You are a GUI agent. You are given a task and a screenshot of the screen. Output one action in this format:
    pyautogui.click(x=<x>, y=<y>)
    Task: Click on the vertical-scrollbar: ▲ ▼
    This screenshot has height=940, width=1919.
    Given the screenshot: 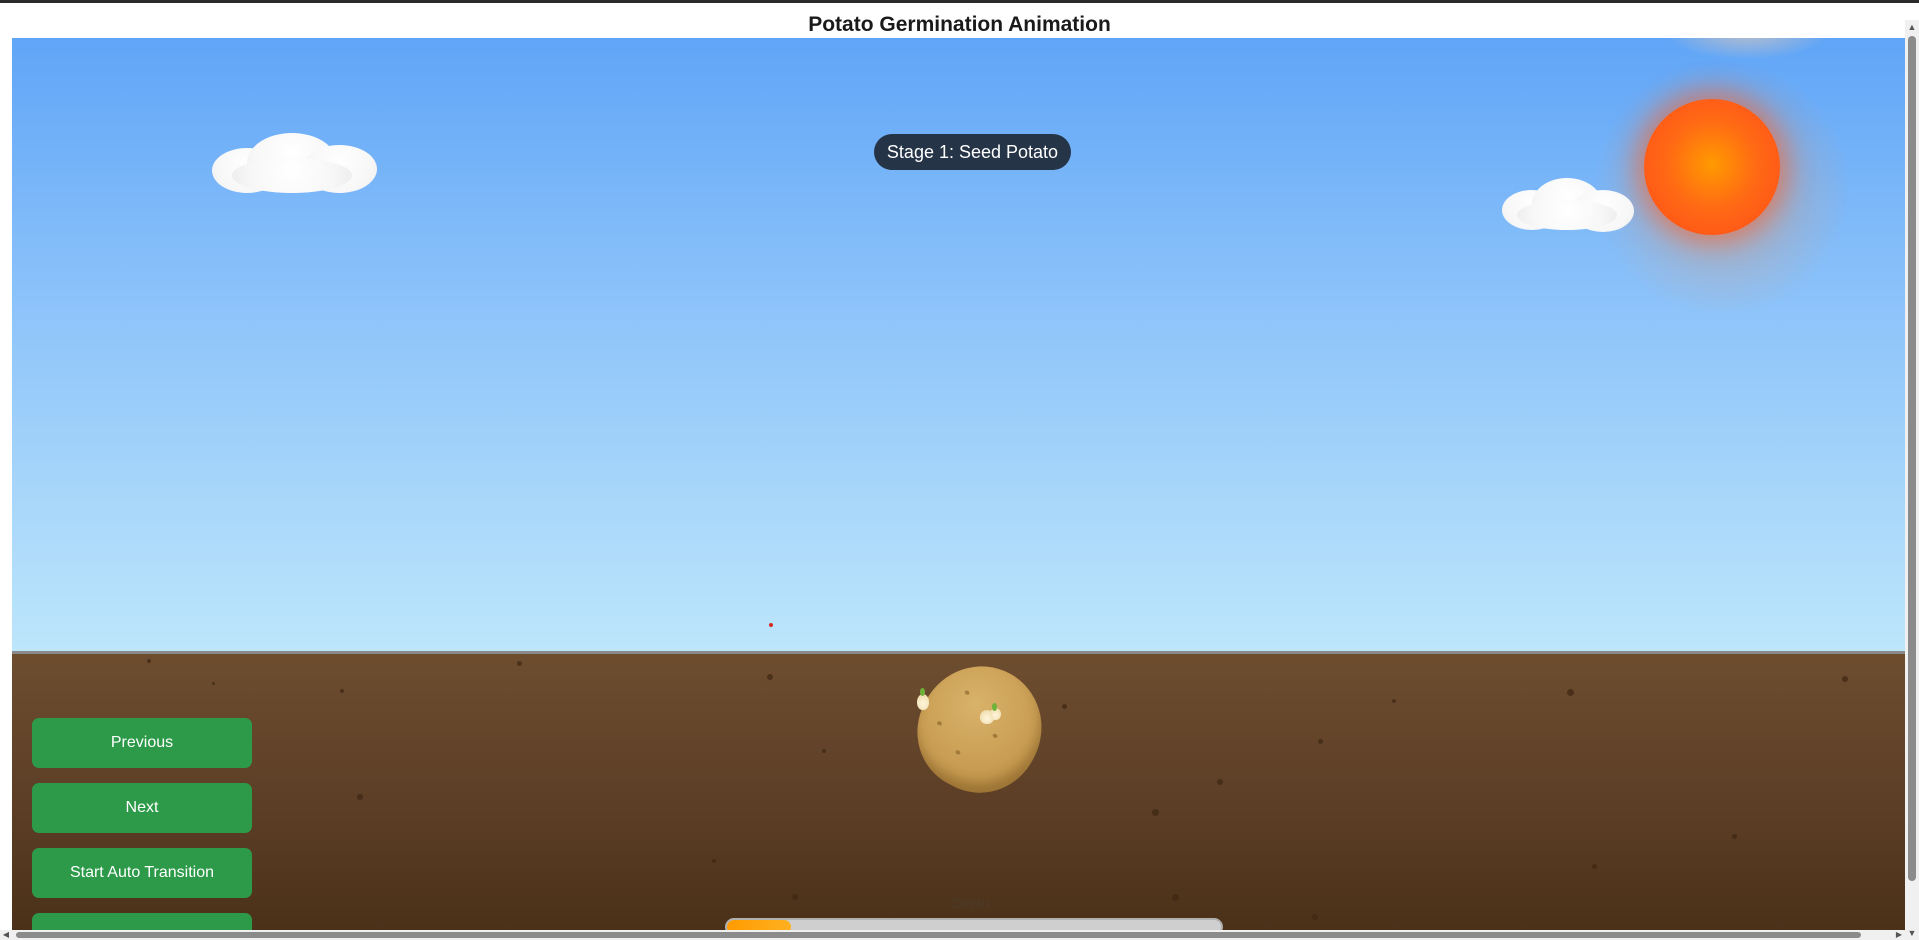 What is the action you would take?
    pyautogui.click(x=1912, y=480)
    